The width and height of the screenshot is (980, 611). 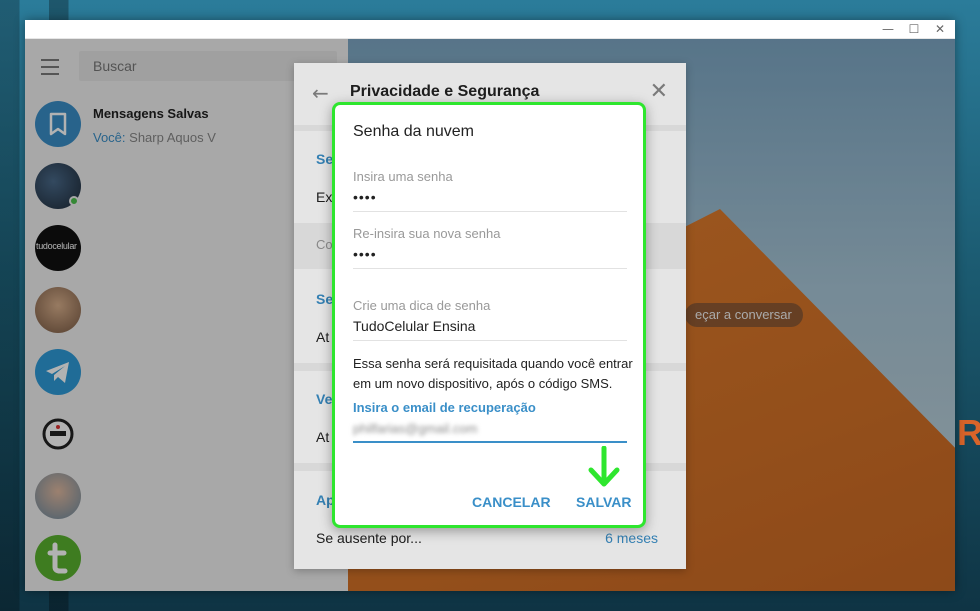 What do you see at coordinates (511, 502) in the screenshot?
I see `cancel-button: CANCELAR` at bounding box center [511, 502].